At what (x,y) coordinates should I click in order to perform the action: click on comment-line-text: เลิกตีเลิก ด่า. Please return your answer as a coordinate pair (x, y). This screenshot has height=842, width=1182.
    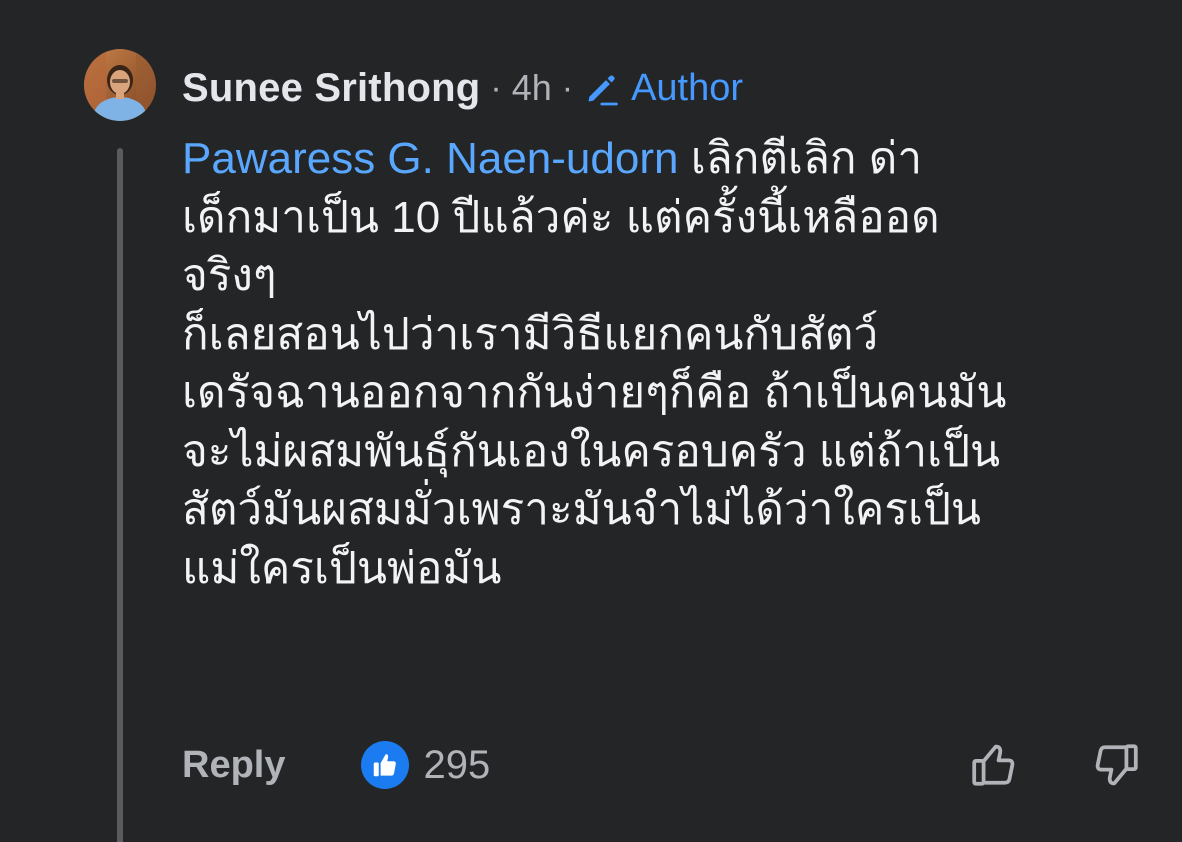
    Looking at the image, I should click on (806, 158).